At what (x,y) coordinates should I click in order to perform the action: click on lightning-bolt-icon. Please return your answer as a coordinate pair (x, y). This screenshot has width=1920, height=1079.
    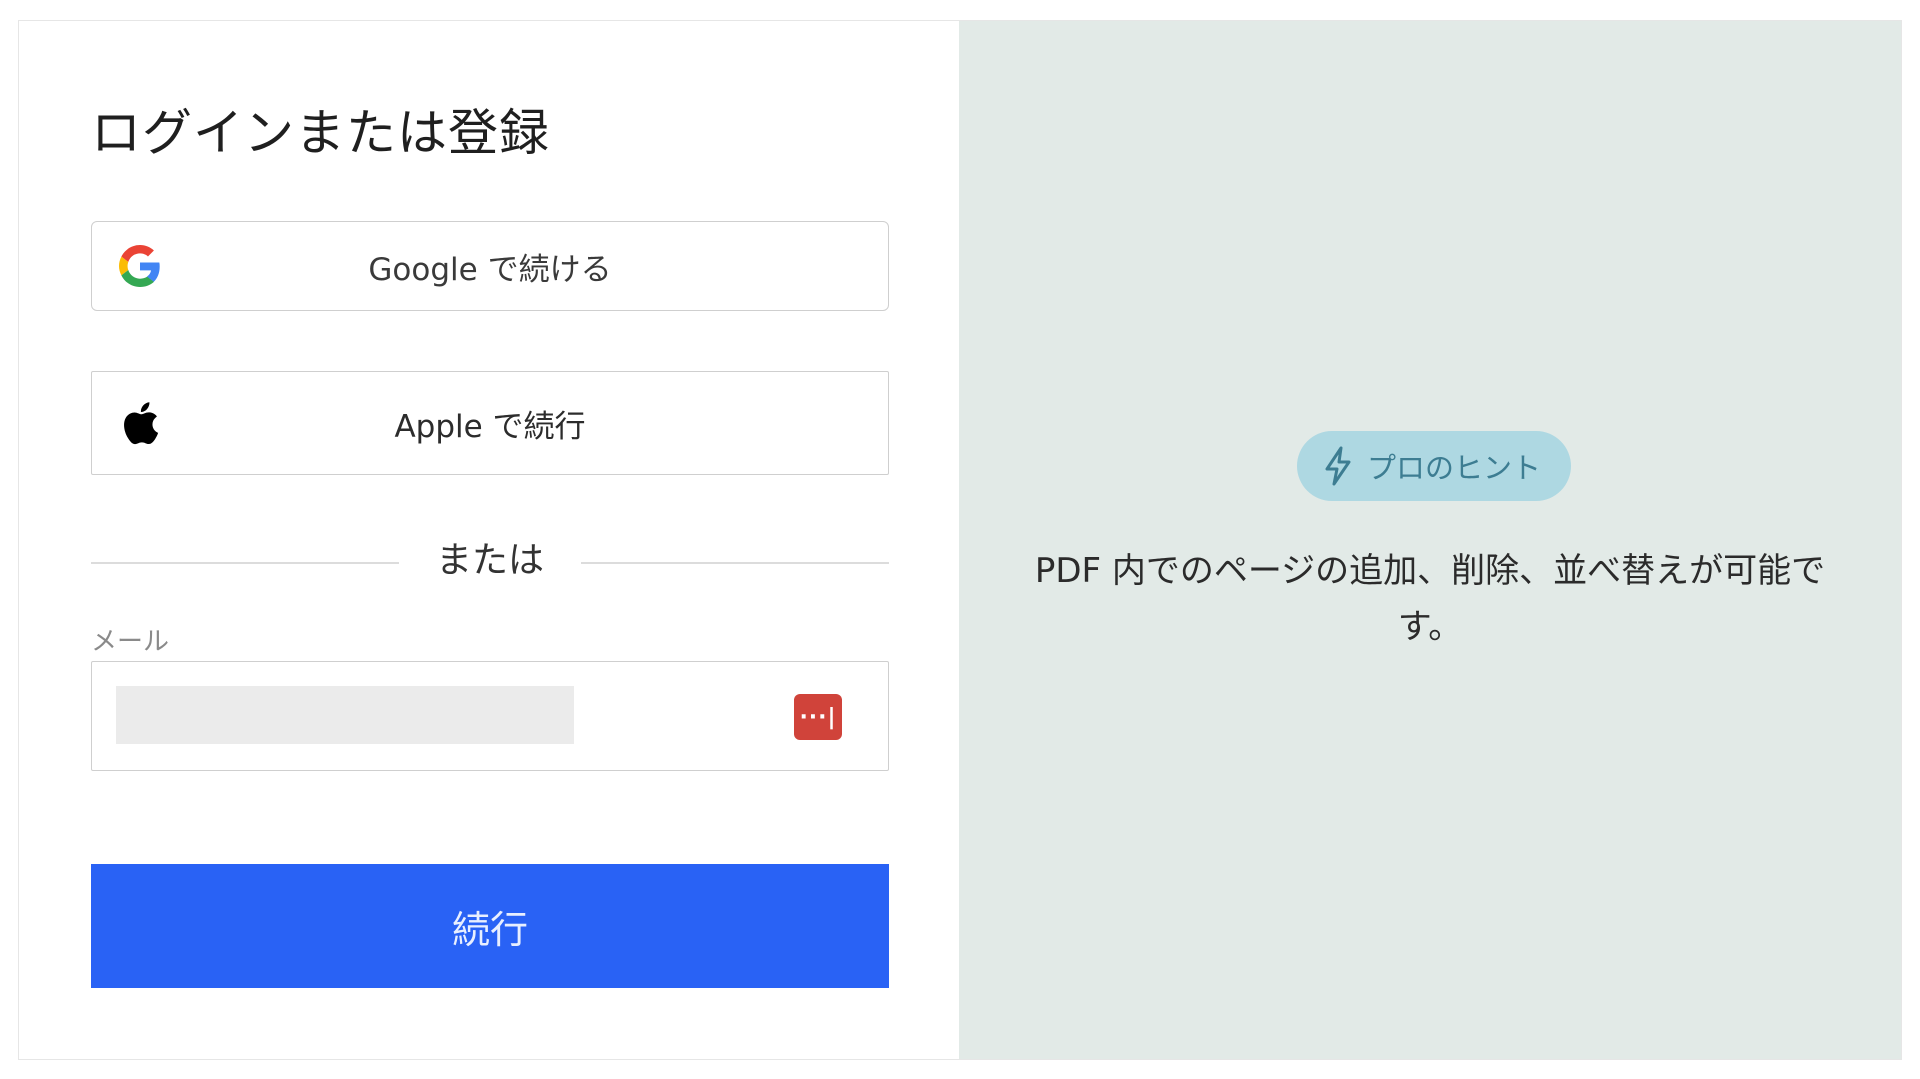
    Looking at the image, I should click on (1338, 466).